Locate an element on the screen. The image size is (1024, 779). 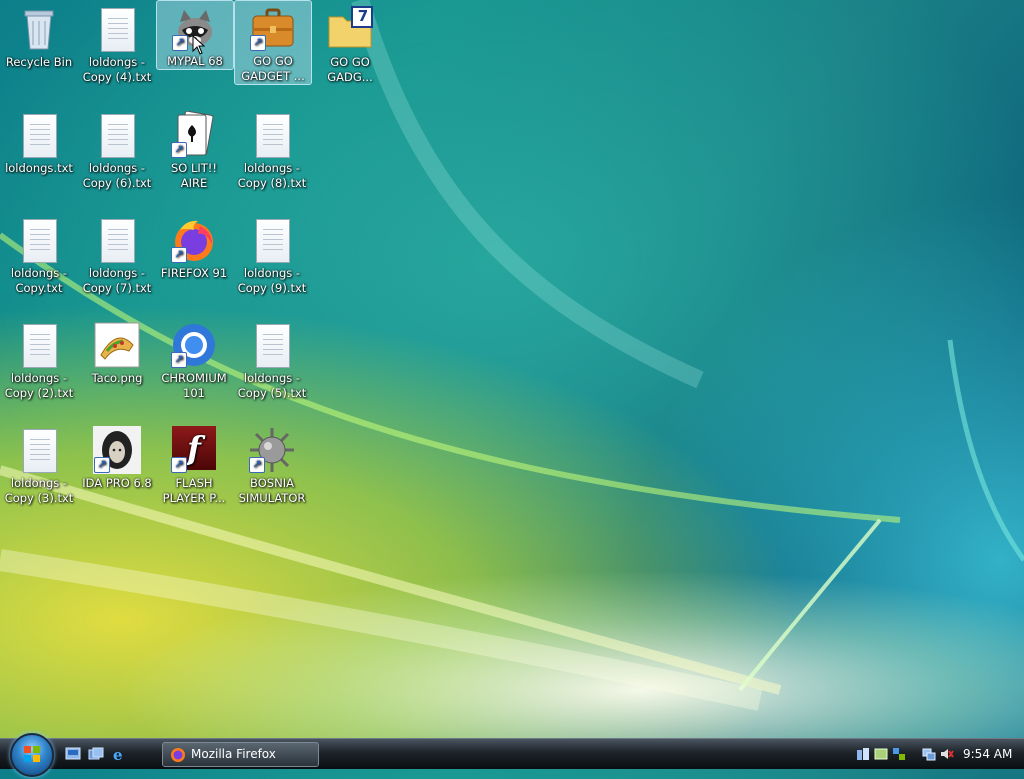
taskbar-button-mozilla-firefox: Mozilla Firefox is located at coordinates (240, 754).